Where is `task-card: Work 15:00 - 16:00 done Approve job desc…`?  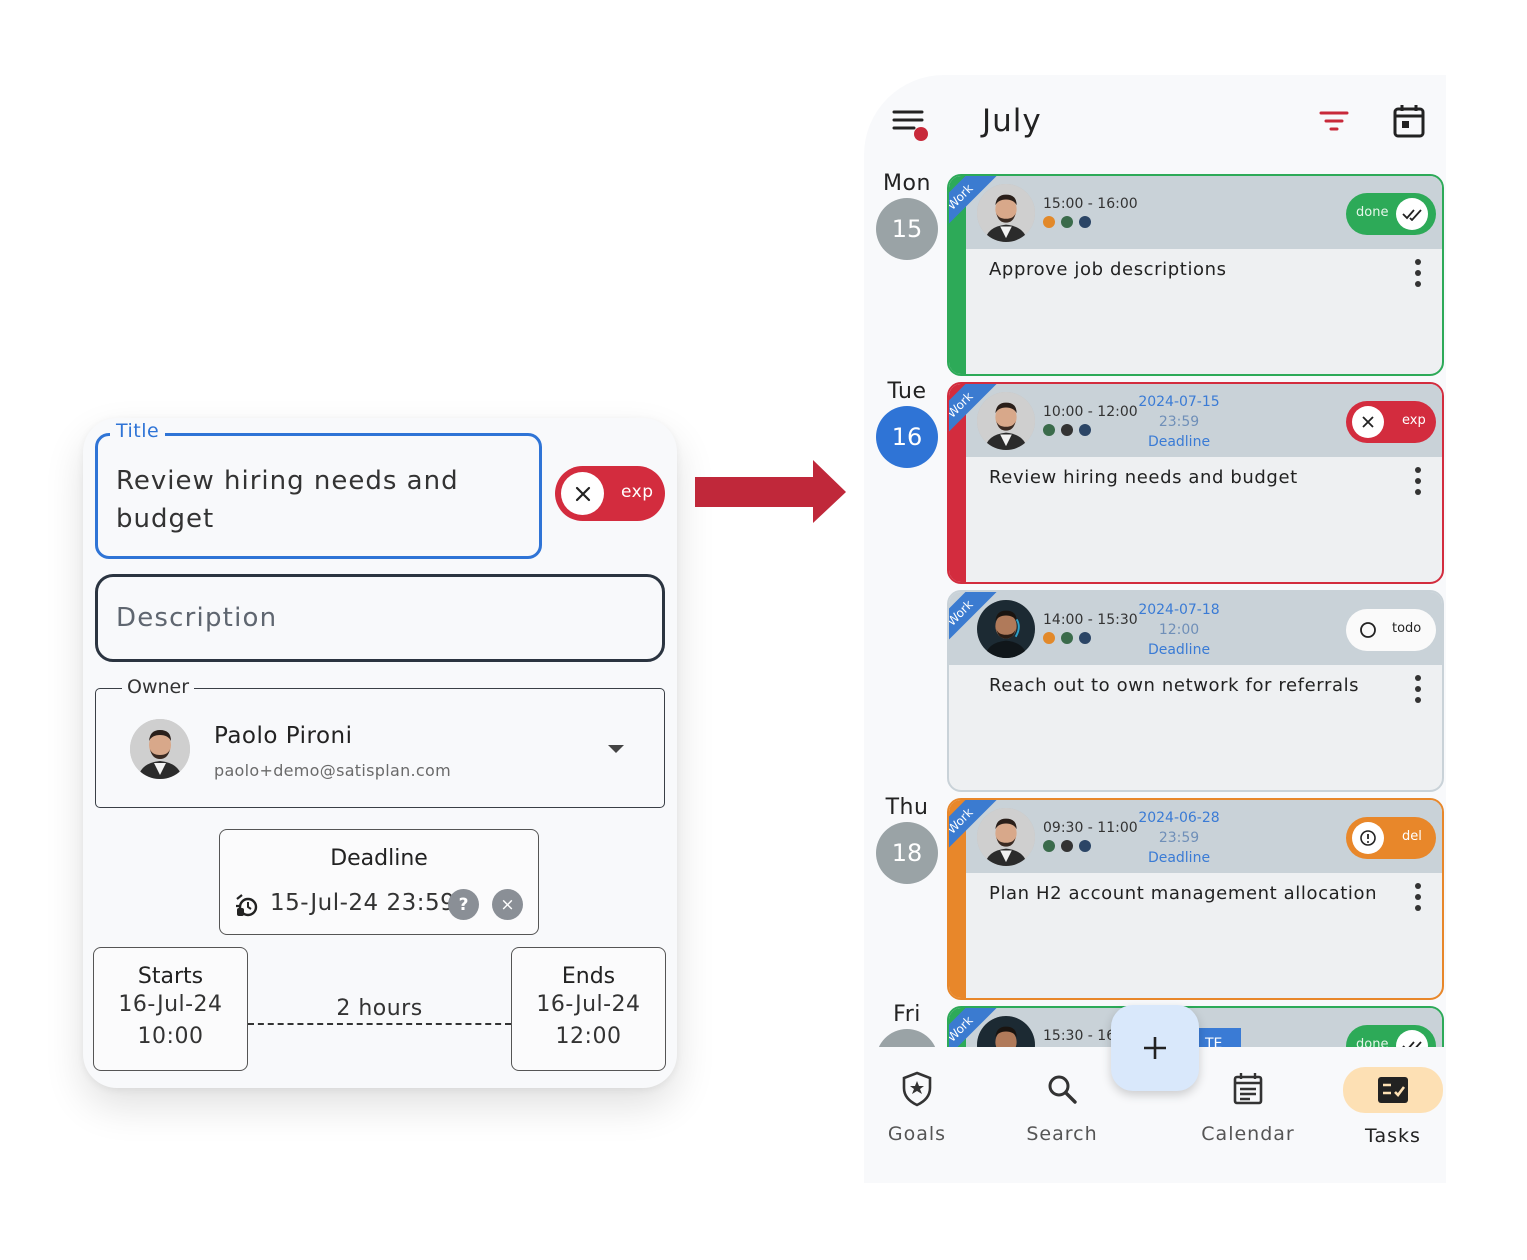 task-card: Work 15:00 - 16:00 done Approve job desc… is located at coordinates (1195, 275).